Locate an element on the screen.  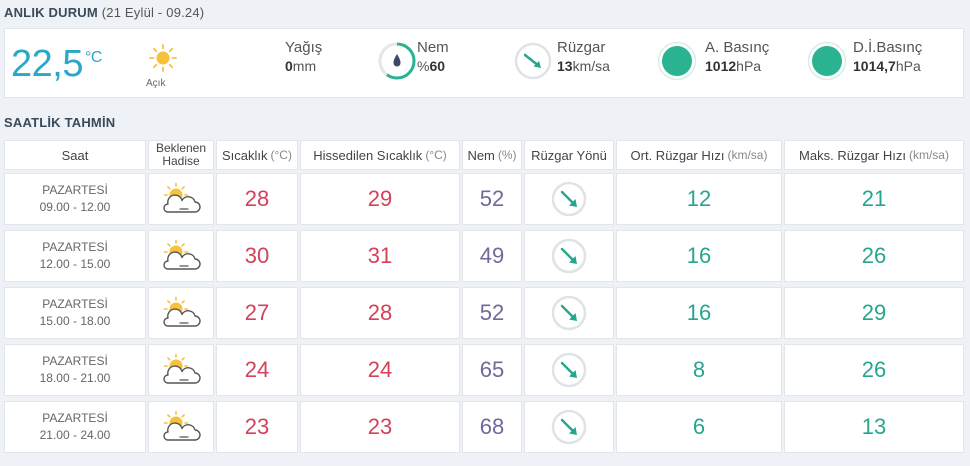
header-wind-direction: Rüzgar Yönü is located at coordinates (569, 155).